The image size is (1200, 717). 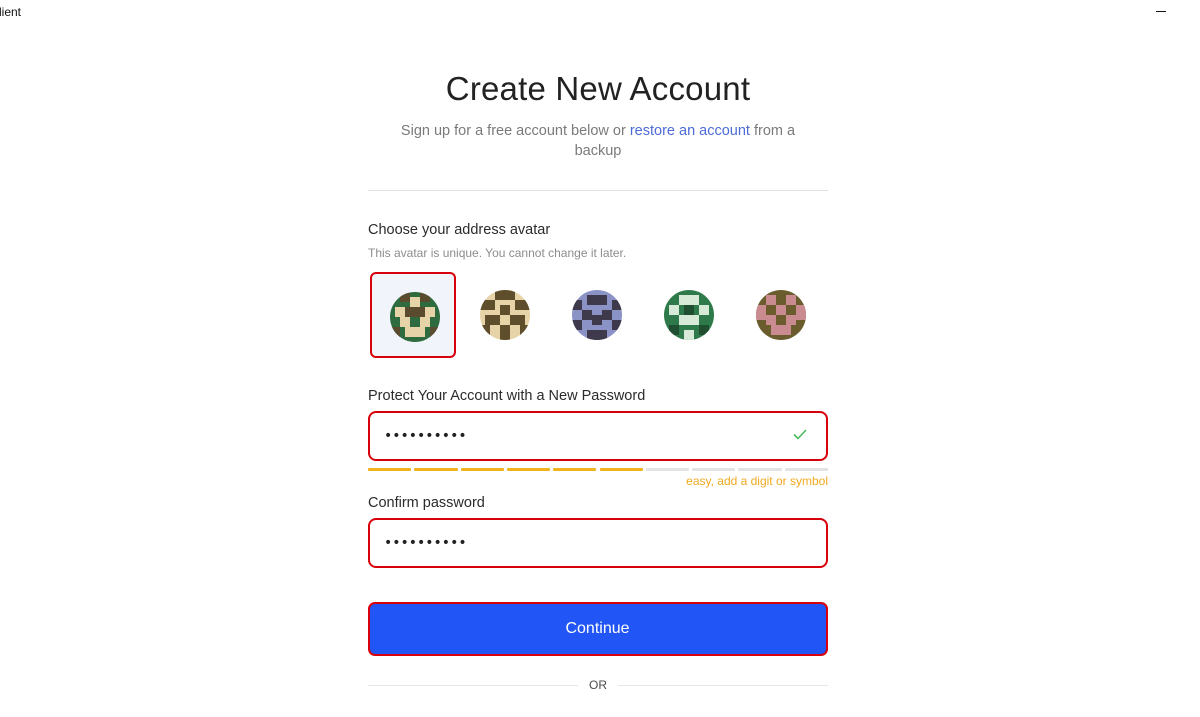 I want to click on restore-account-link: restore an account, so click(x=690, y=131).